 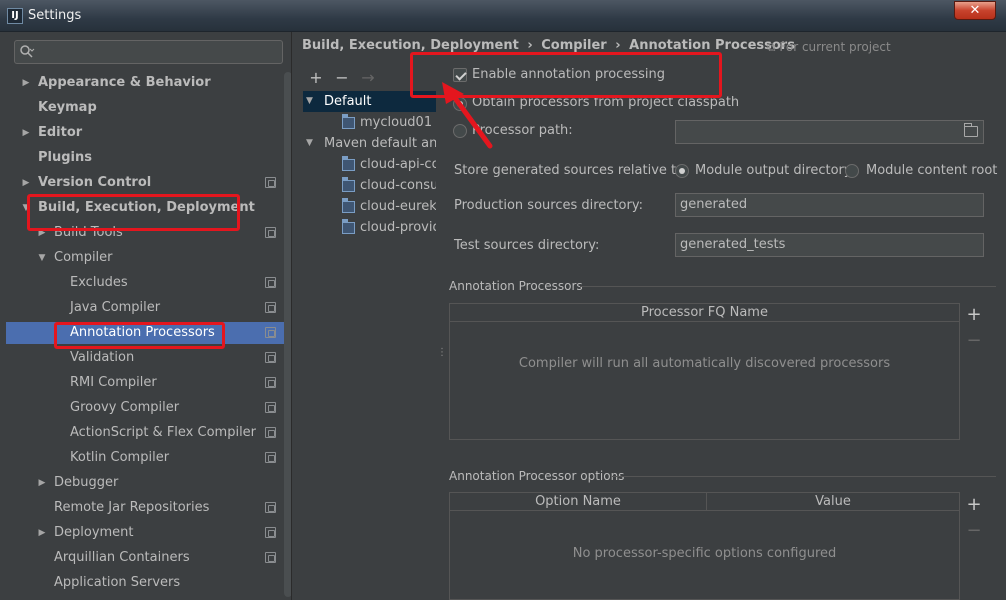 What do you see at coordinates (148, 508) in the screenshot?
I see `sidebar-item-remote-jar-repositories: Remote Jar Repositories` at bounding box center [148, 508].